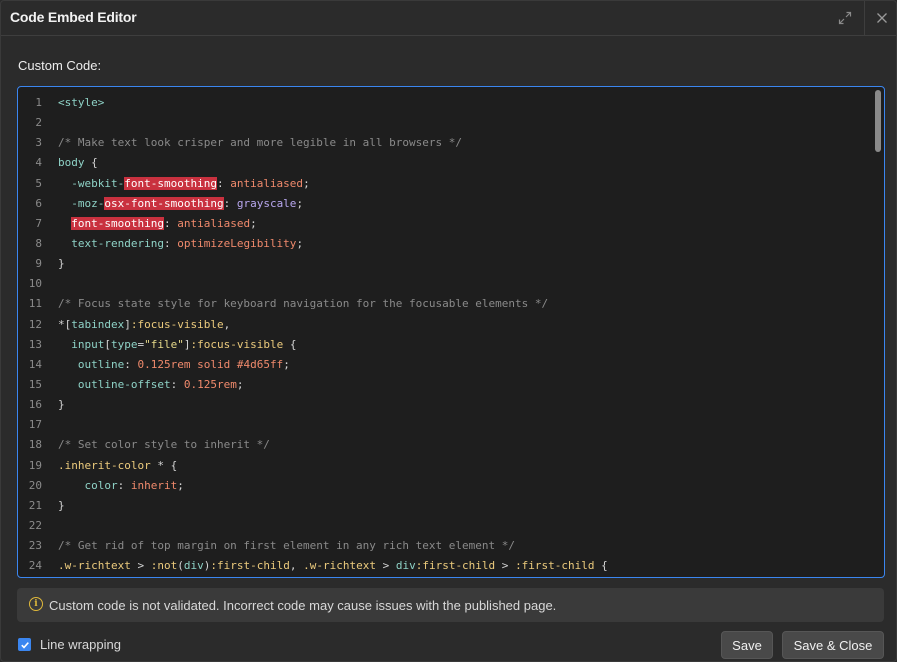  I want to click on line-number: 4, so click(38, 163).